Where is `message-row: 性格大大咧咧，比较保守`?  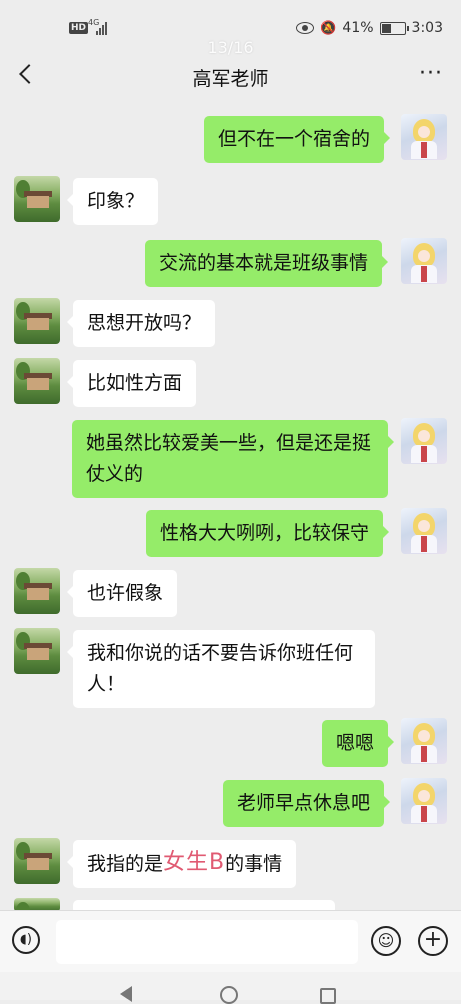
message-row: 性格大大咧咧，比较保守 is located at coordinates (230, 534).